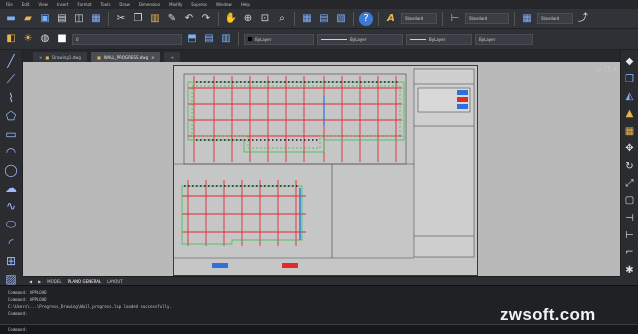 This screenshot has width=638, height=334. What do you see at coordinates (138, 19) in the screenshot?
I see `copy-icon: ❐` at bounding box center [138, 19].